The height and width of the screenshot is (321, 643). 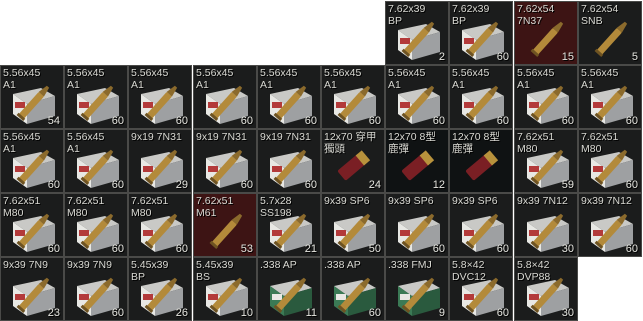 I want to click on inventory-slot: .338 AP 60, so click(x=353, y=289).